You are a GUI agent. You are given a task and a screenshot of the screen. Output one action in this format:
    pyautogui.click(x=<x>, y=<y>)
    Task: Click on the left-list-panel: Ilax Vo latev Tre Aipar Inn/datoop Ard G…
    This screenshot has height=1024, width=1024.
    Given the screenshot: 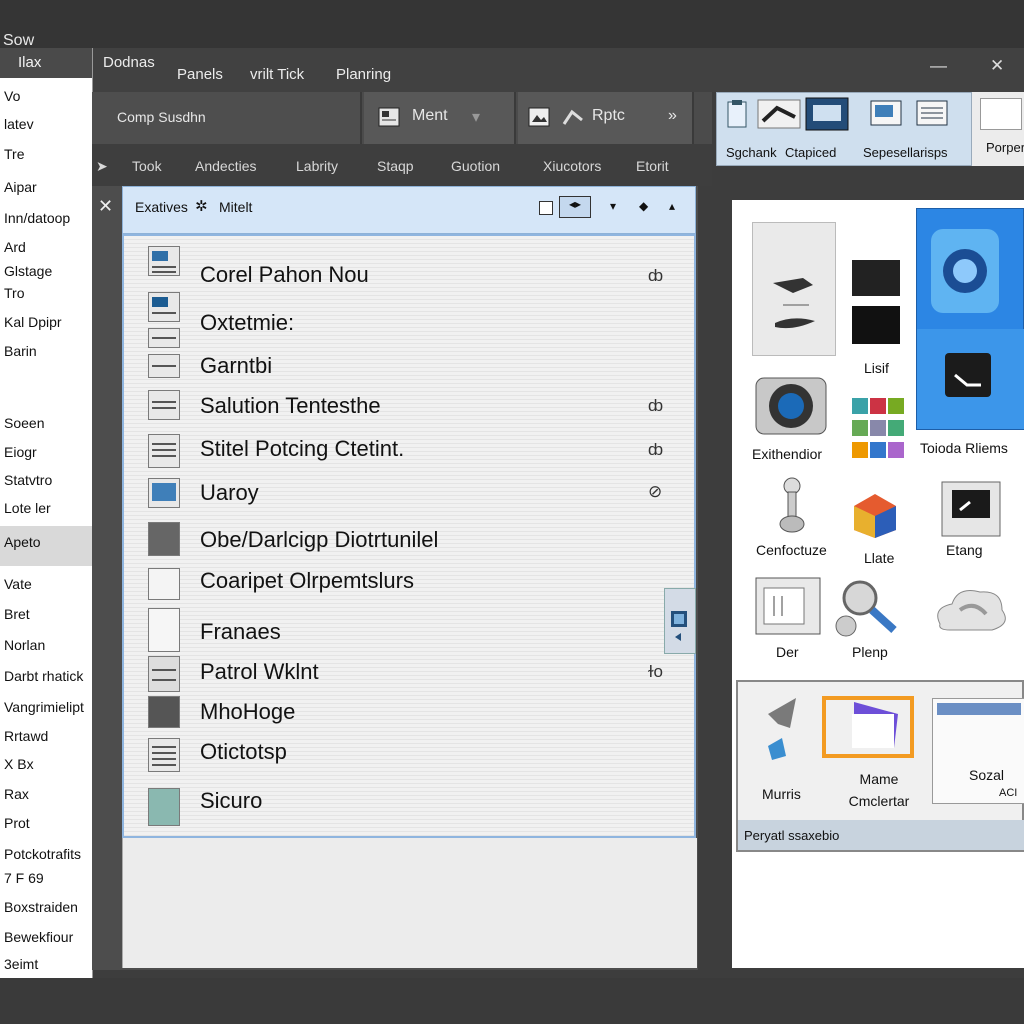 What is the action you would take?
    pyautogui.click(x=46, y=513)
    